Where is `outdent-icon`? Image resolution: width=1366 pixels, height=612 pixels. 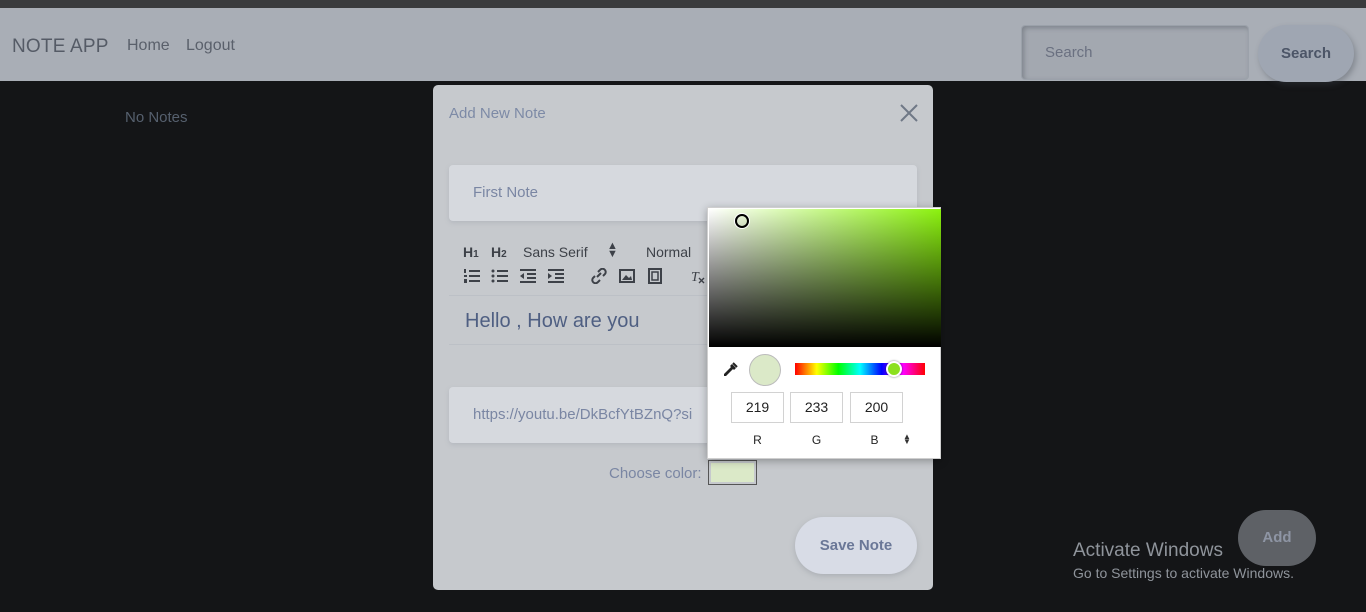
outdent-icon is located at coordinates (528, 276).